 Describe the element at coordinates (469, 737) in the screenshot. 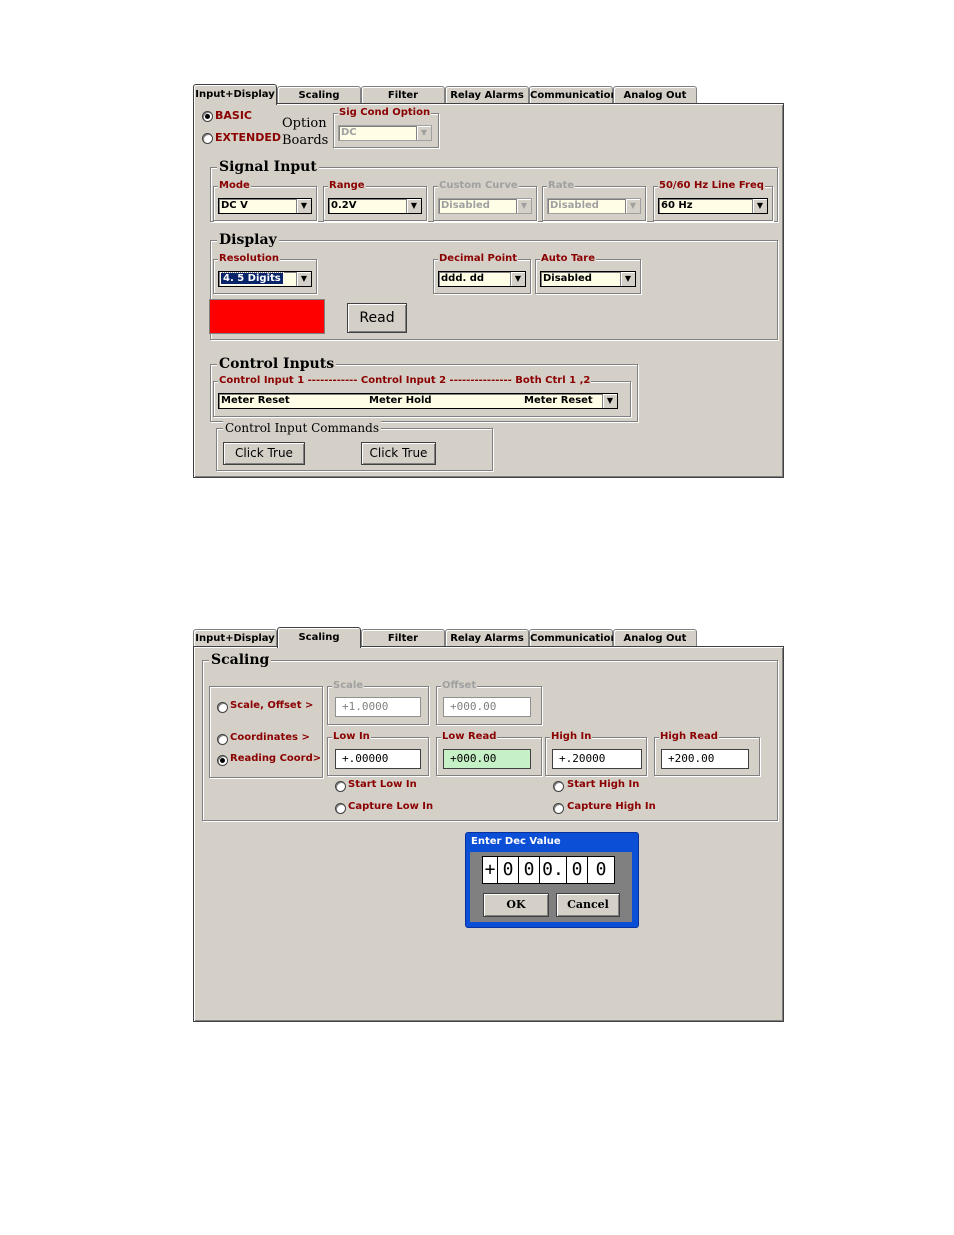

I see `low-read-label: Low Read` at that location.